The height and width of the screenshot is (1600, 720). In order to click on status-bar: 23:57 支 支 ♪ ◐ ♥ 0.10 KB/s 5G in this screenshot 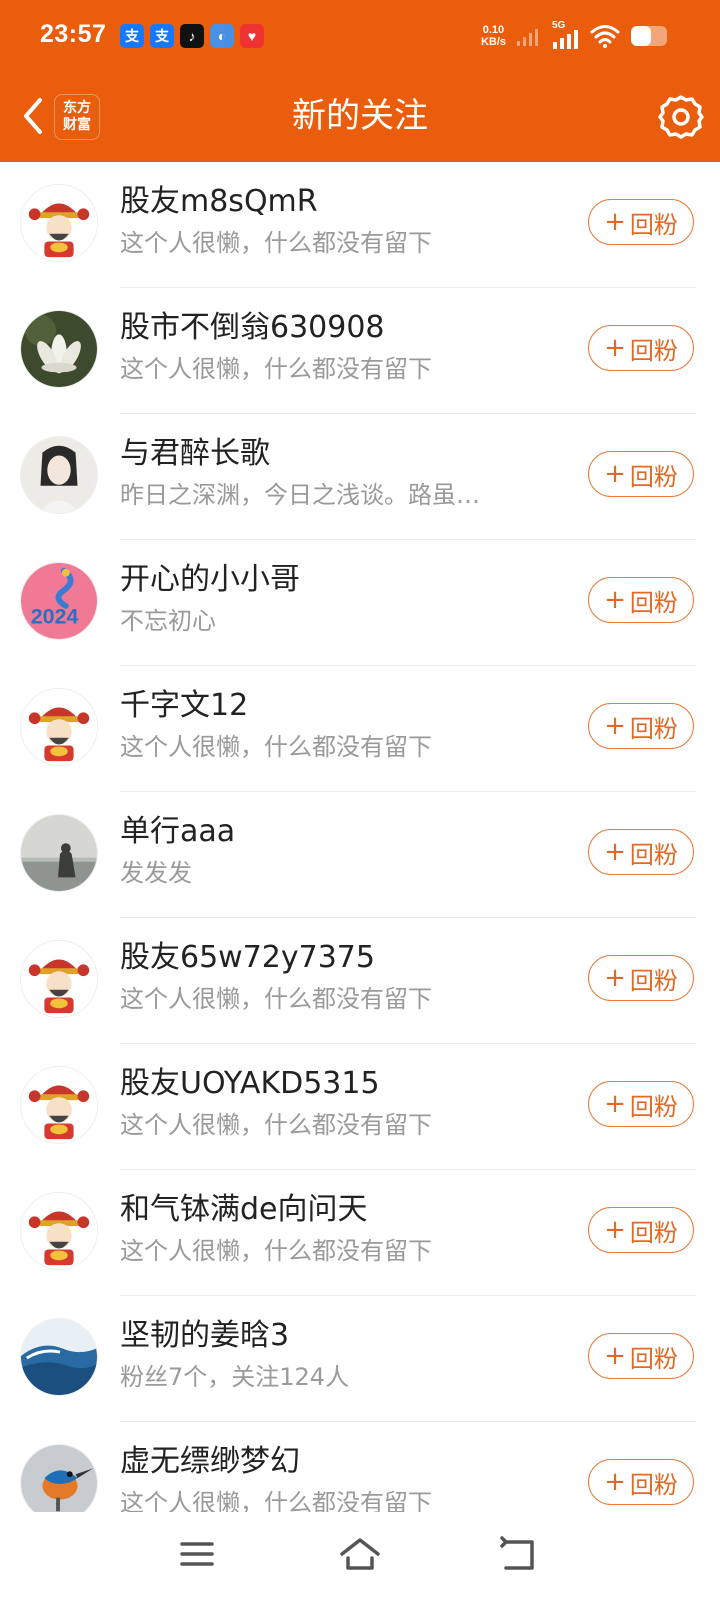, I will do `click(360, 36)`.